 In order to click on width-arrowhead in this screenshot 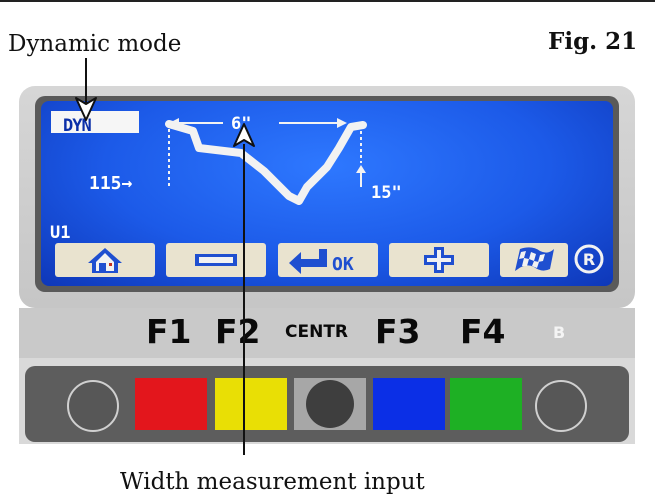, I will do `click(244, 135)`.